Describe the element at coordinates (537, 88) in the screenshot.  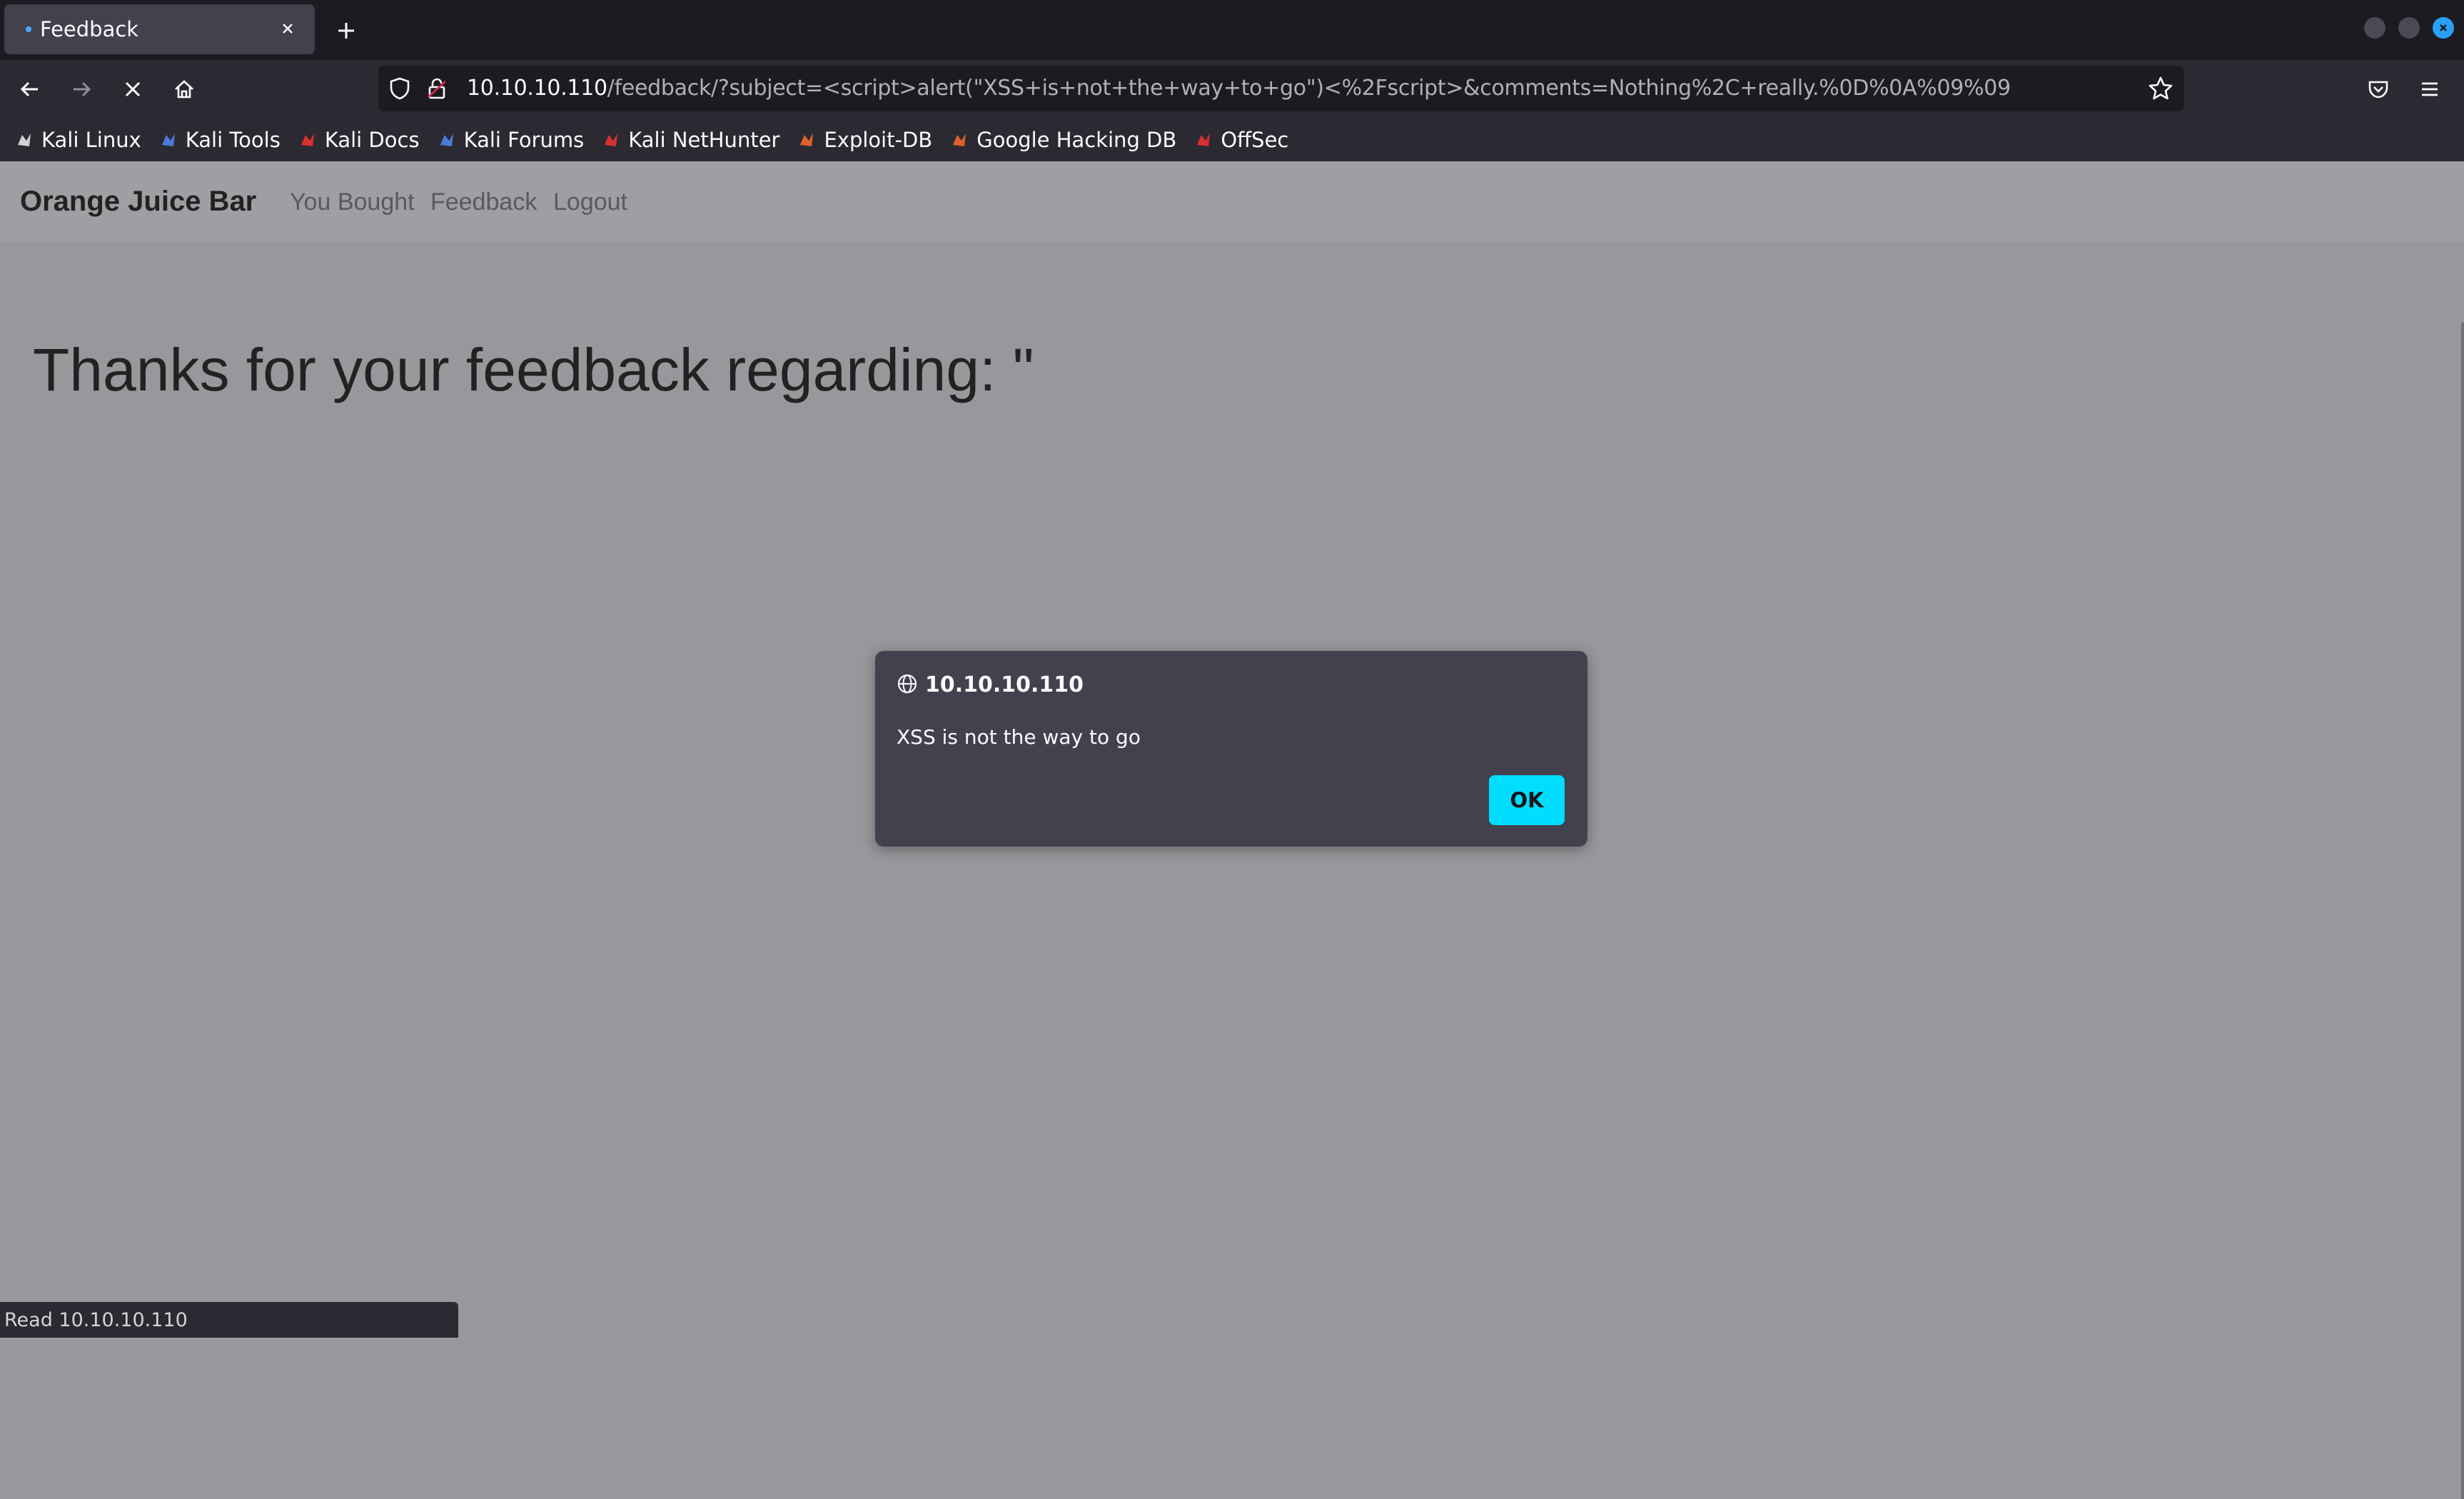
I see `url-host: 10.10.10.110` at that location.